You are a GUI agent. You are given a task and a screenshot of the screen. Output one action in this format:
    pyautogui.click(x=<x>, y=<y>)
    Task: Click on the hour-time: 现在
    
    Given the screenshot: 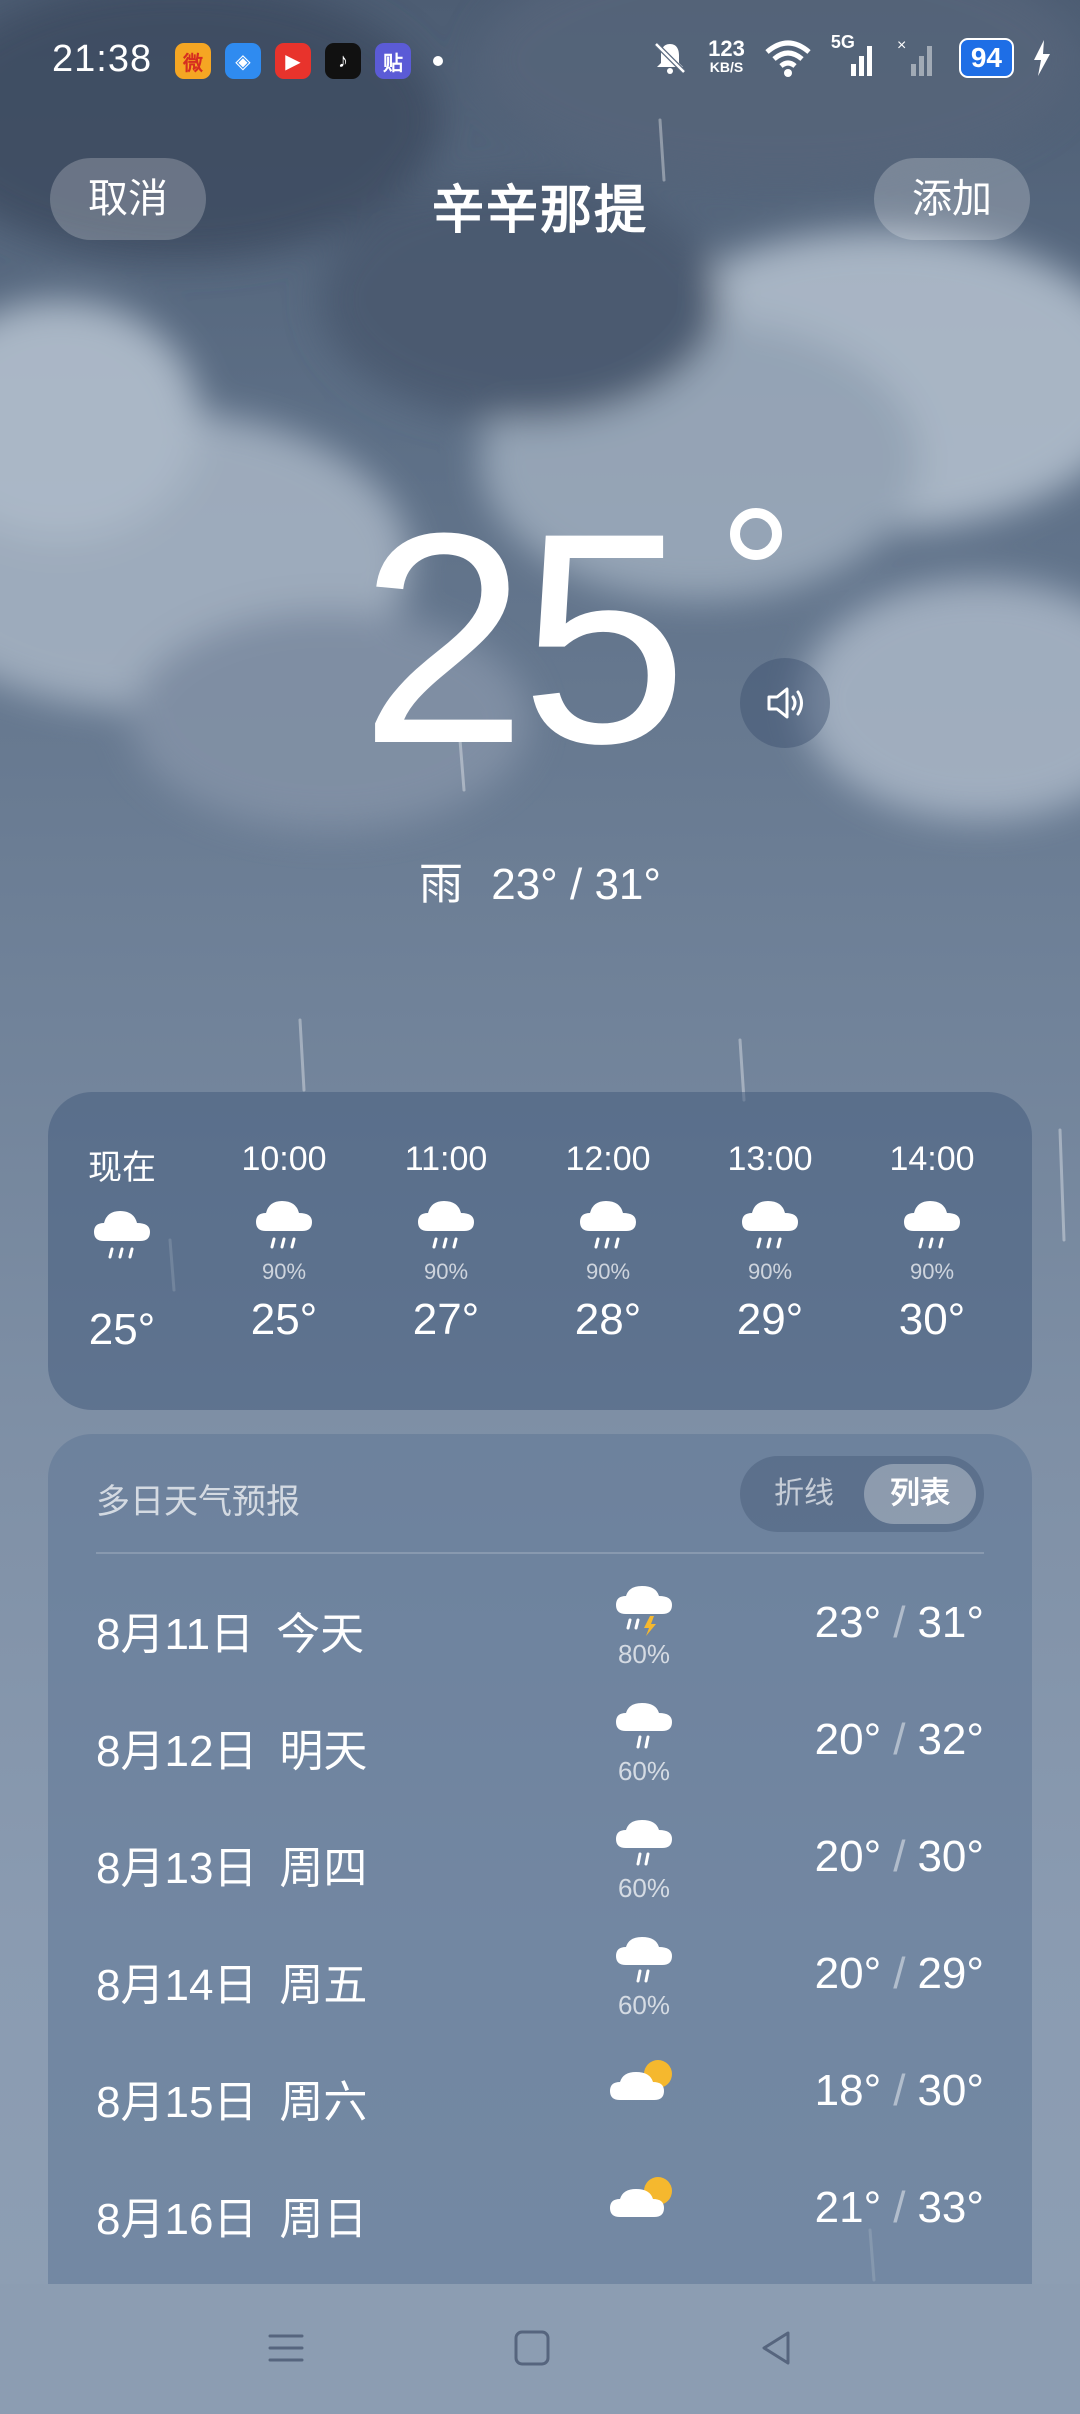 What is the action you would take?
    pyautogui.click(x=122, y=1168)
    